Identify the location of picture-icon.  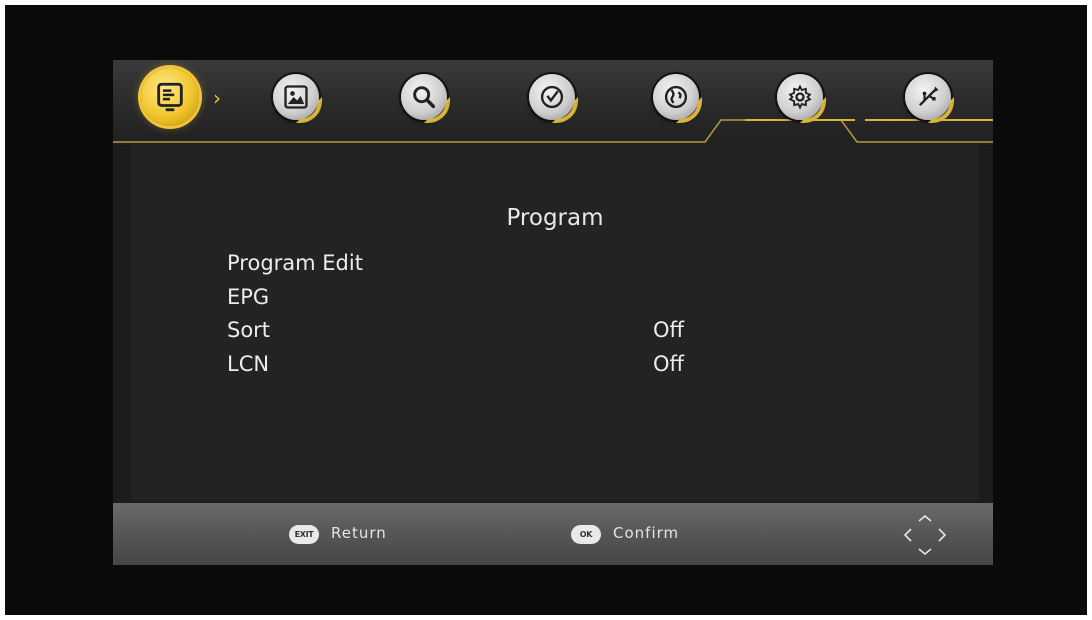
(296, 97).